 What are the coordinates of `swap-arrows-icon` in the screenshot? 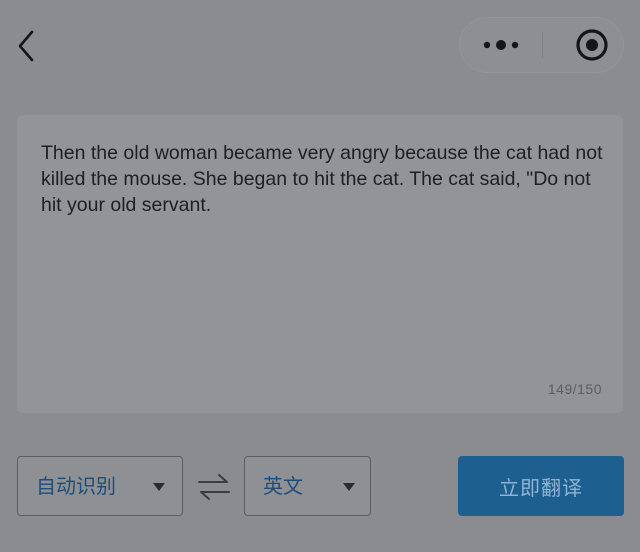 It's located at (214, 487).